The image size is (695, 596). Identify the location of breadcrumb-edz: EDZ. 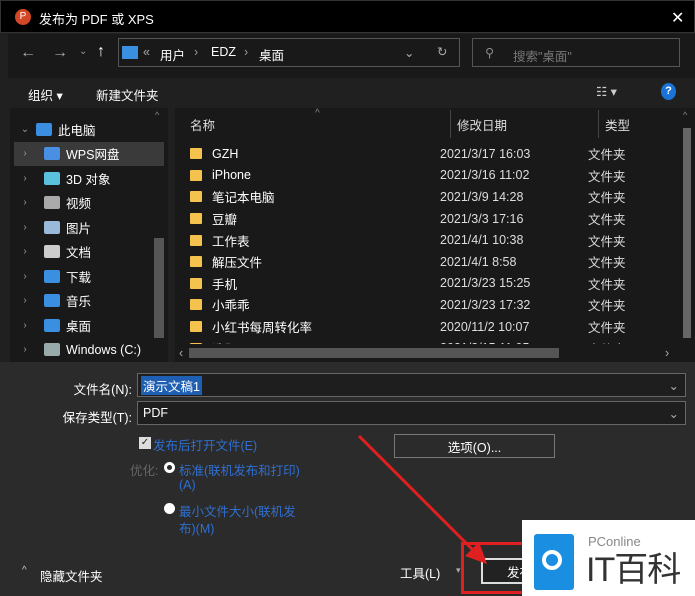
(223, 52).